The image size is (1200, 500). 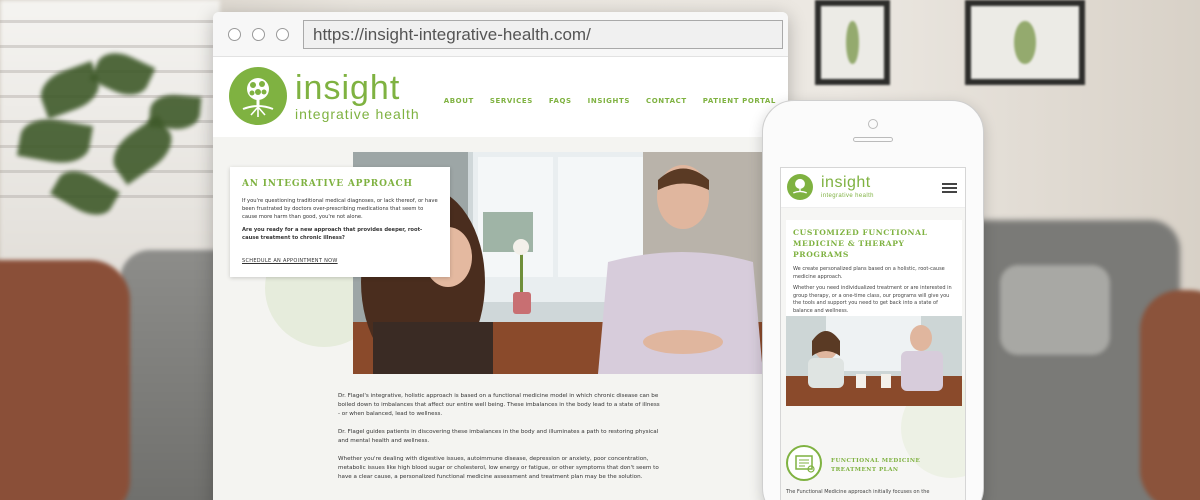 What do you see at coordinates (327, 184) in the screenshot?
I see `intro-card-title: AN INTEGRATIVE APPROACH` at bounding box center [327, 184].